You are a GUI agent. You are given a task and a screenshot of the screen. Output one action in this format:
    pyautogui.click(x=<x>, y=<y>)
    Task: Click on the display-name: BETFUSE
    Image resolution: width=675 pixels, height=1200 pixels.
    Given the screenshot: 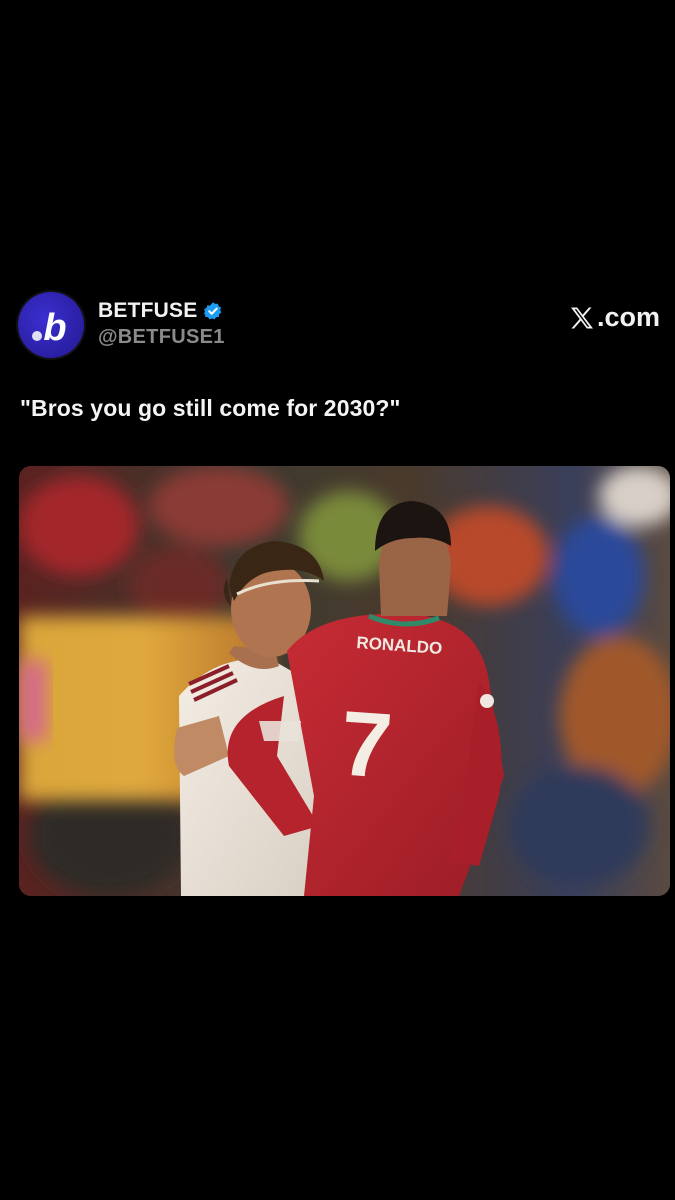 What is the action you would take?
    pyautogui.click(x=147, y=311)
    